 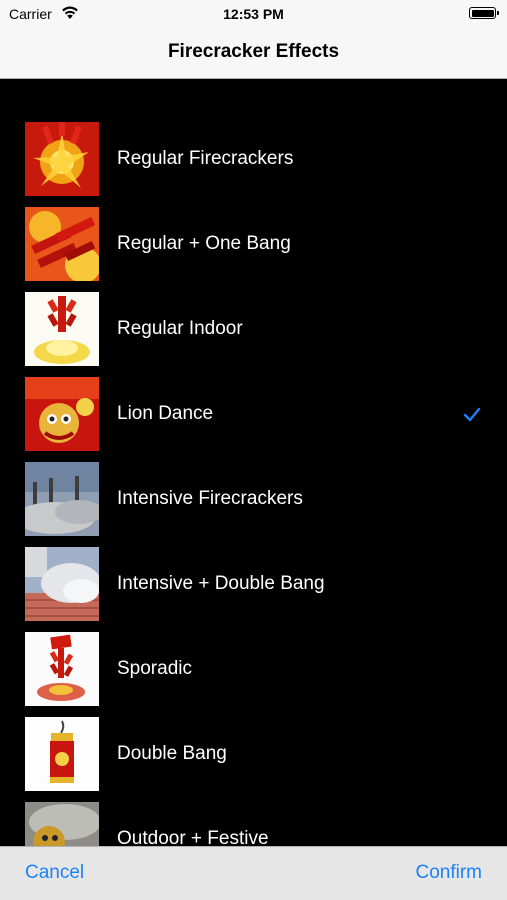 I want to click on status-time: 12:53 PM, so click(x=253, y=14).